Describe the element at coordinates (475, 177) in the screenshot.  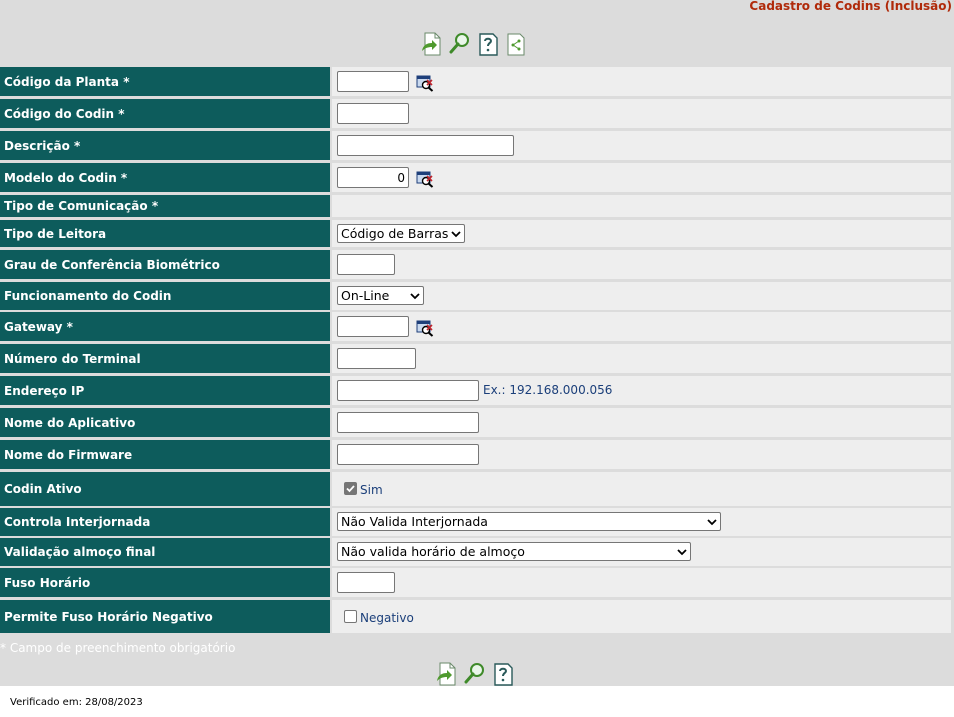
I see `row-modelo-codin: Modelo do Codin *` at that location.